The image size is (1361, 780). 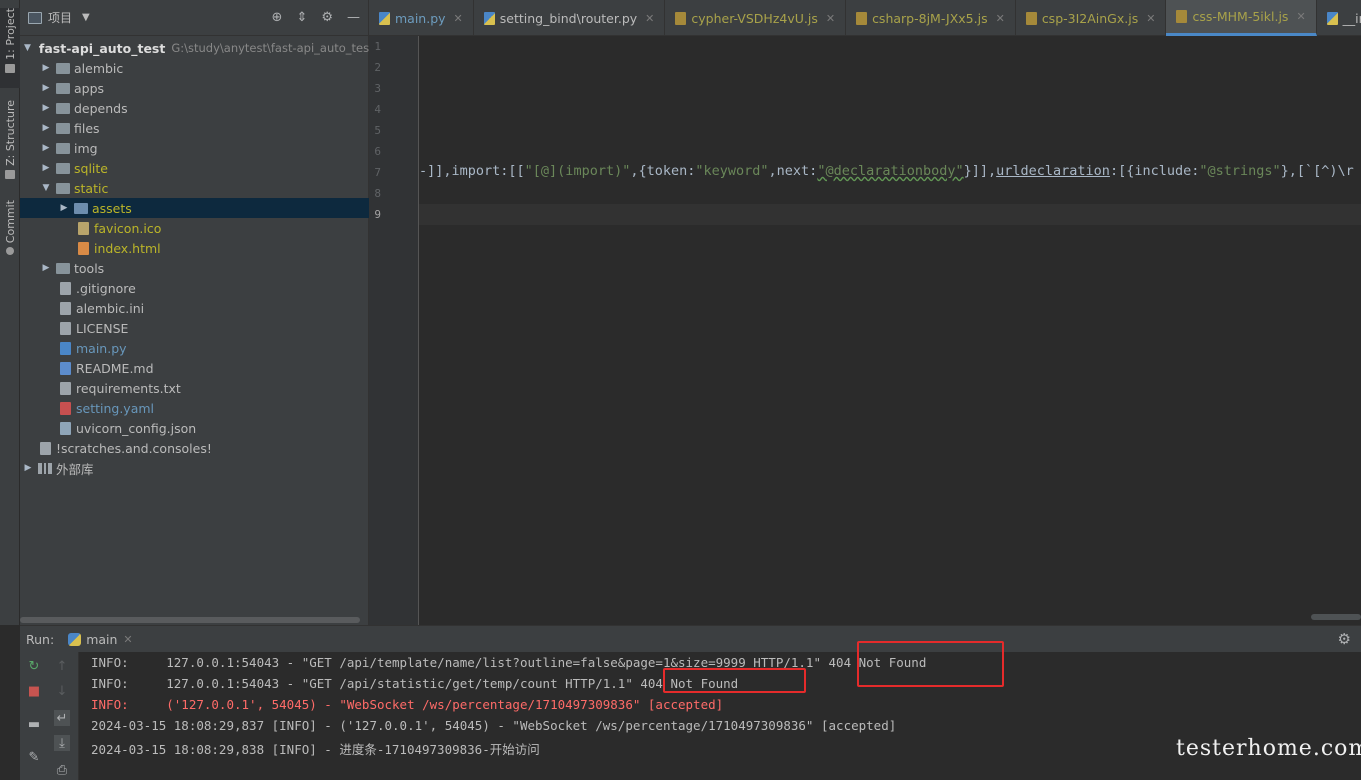 I want to click on tree-item-label: favicon.ico, so click(x=128, y=228).